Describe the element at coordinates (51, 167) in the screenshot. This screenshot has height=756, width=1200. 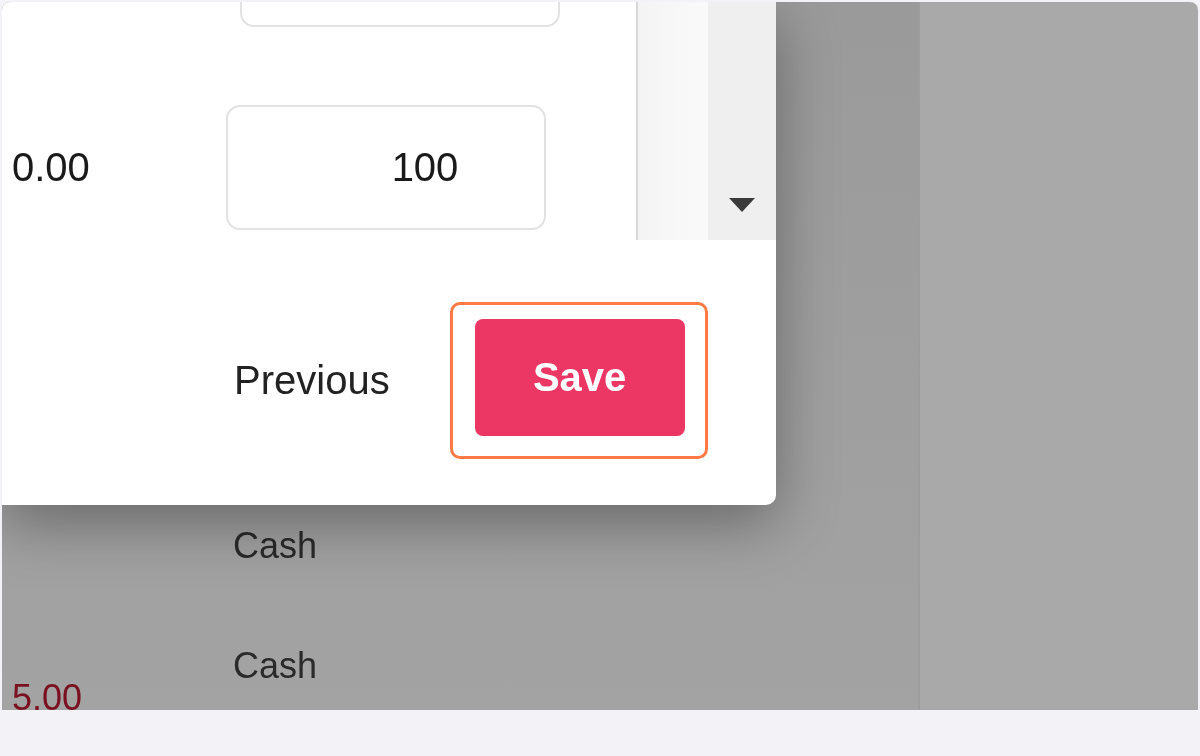
I see `amount-text: 0.00` at that location.